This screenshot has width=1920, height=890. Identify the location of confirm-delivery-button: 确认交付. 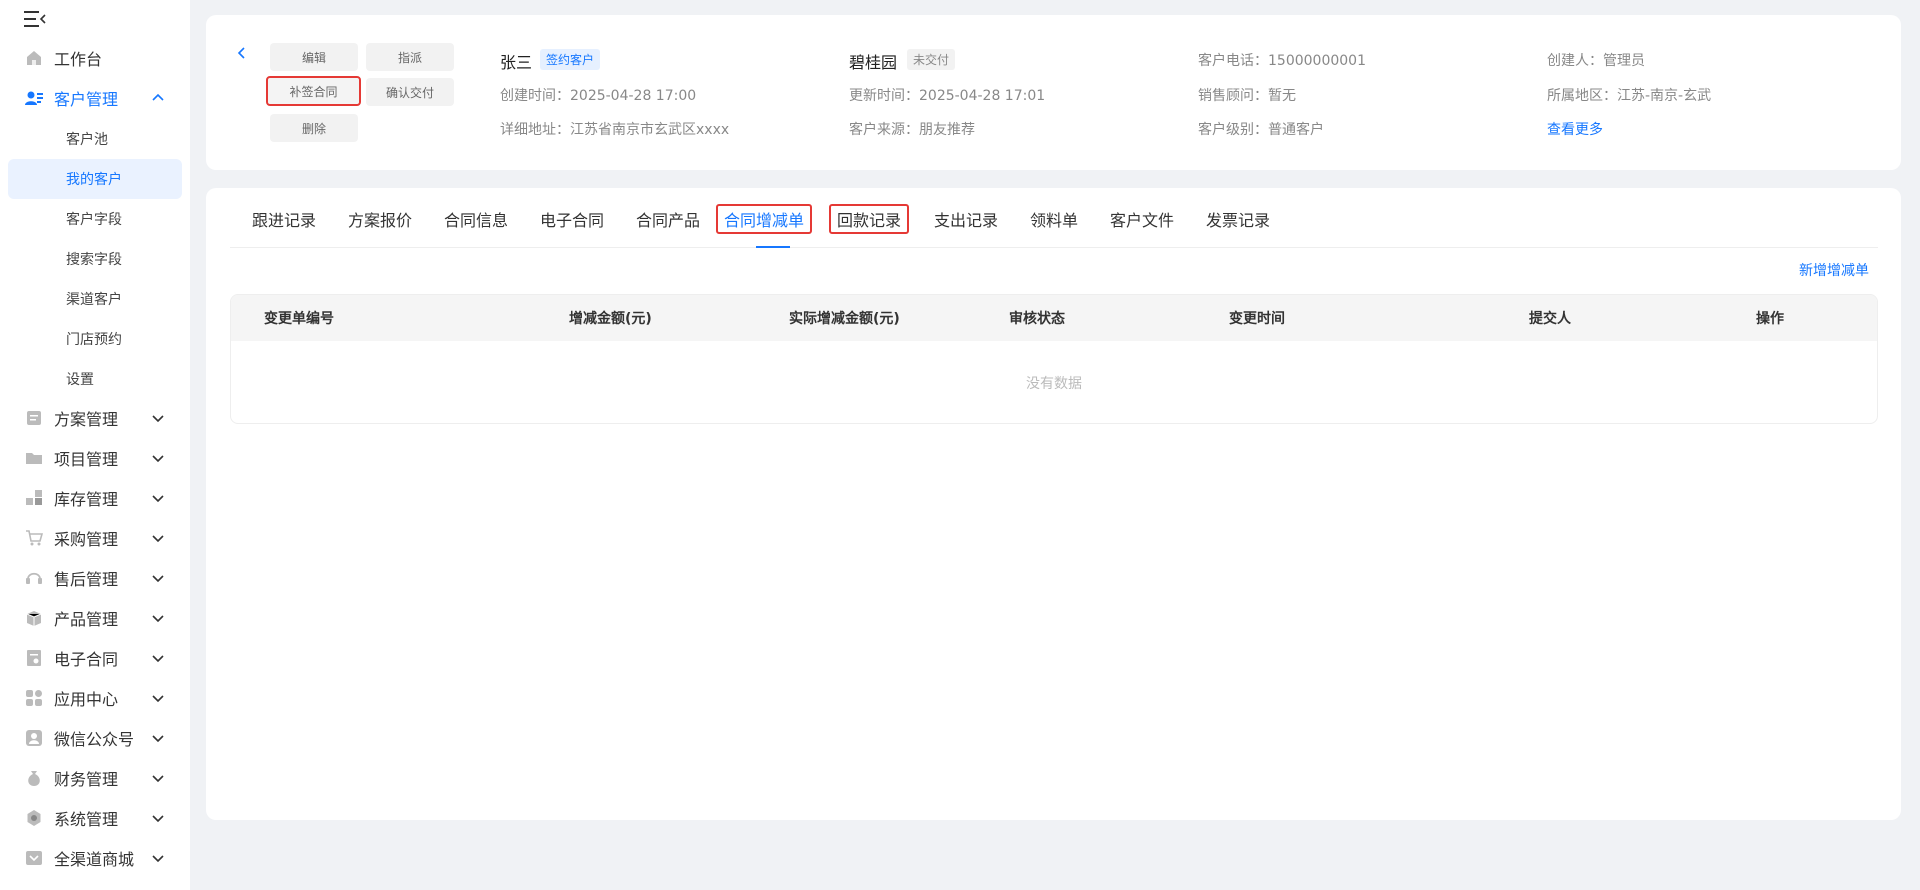
(410, 92).